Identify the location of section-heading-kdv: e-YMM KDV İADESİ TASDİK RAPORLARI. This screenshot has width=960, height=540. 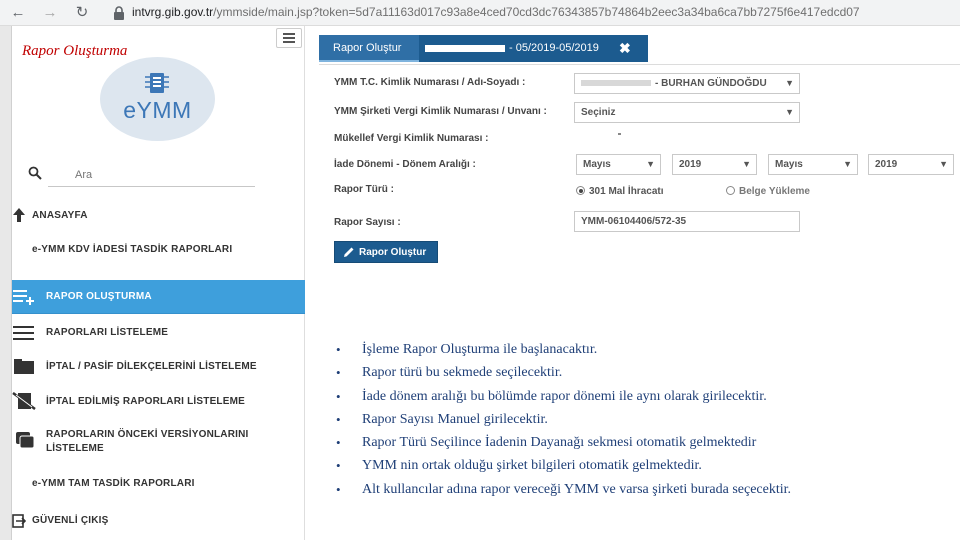
(132, 249).